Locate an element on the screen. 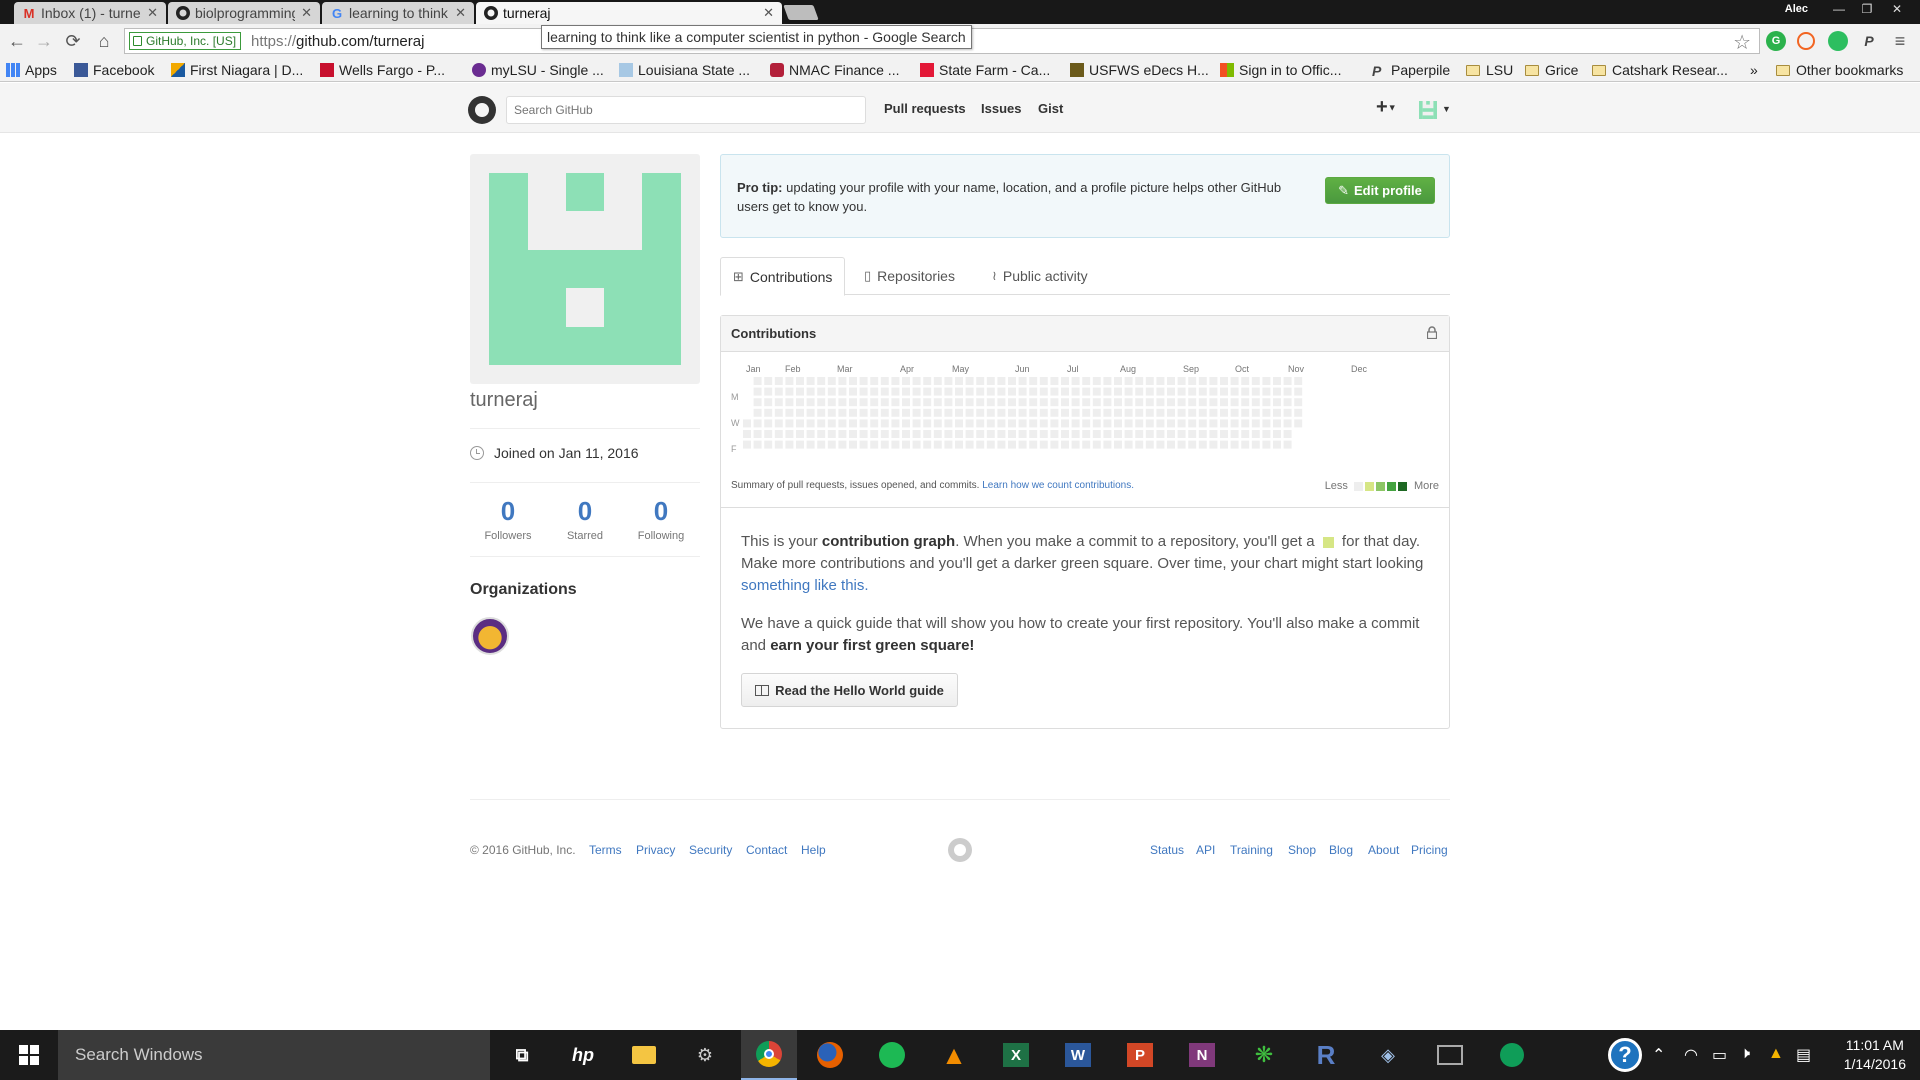 The height and width of the screenshot is (1080, 1920). hp-icon: hp is located at coordinates (583, 1055).